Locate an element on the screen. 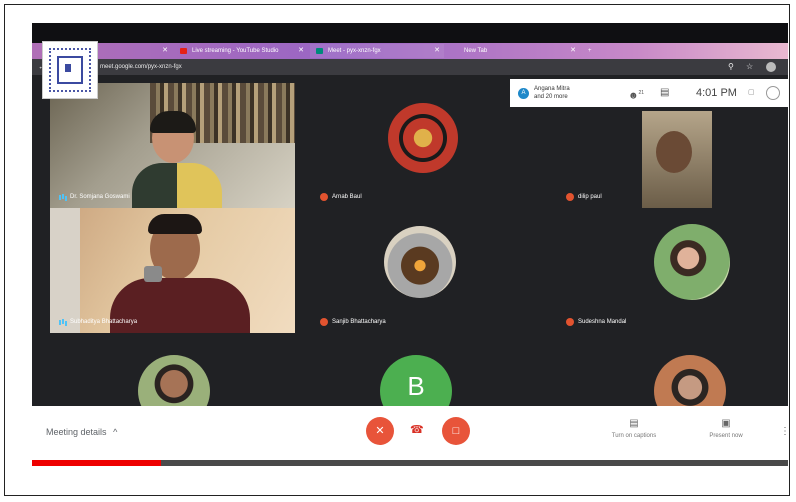  mic-off-icon: ✕ is located at coordinates (380, 431).